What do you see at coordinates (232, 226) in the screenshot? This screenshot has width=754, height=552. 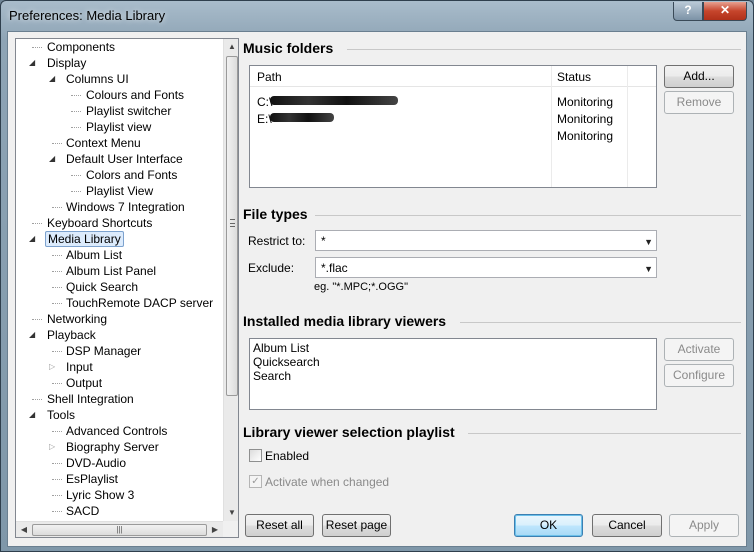 I see `scroll-thumb` at bounding box center [232, 226].